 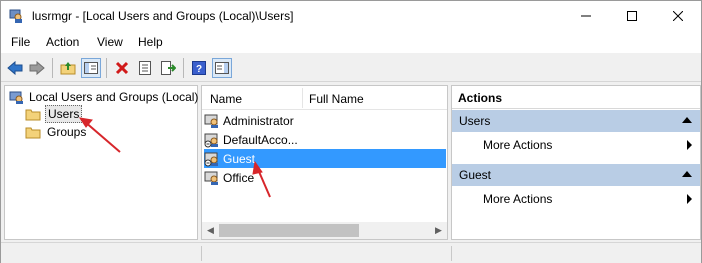 What do you see at coordinates (64, 114) in the screenshot?
I see `tree-item-users-label: Users` at bounding box center [64, 114].